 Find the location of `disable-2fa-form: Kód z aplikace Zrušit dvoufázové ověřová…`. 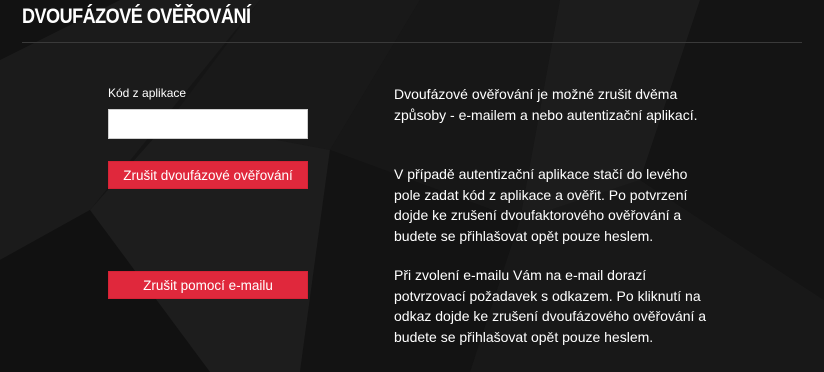

disable-2fa-form: Kód z aplikace Zrušit dvoufázové ověřová… is located at coordinates (208, 192).